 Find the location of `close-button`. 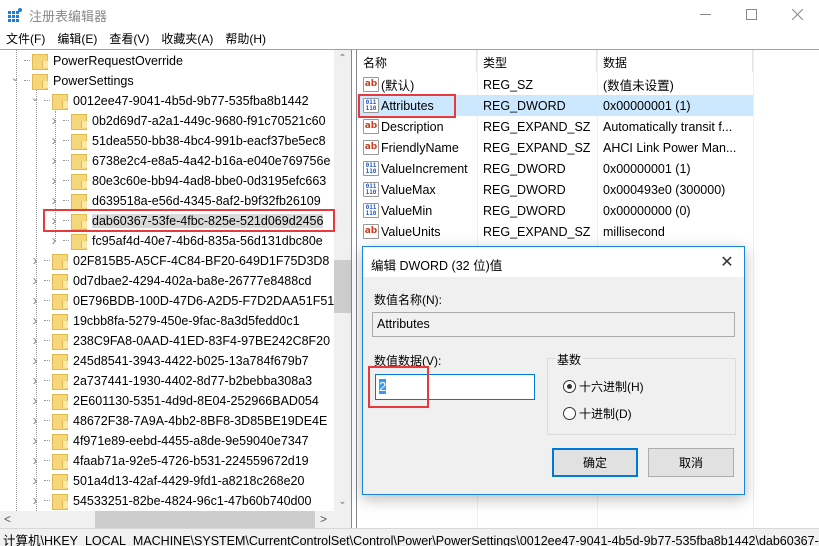

close-button is located at coordinates (796, 14).